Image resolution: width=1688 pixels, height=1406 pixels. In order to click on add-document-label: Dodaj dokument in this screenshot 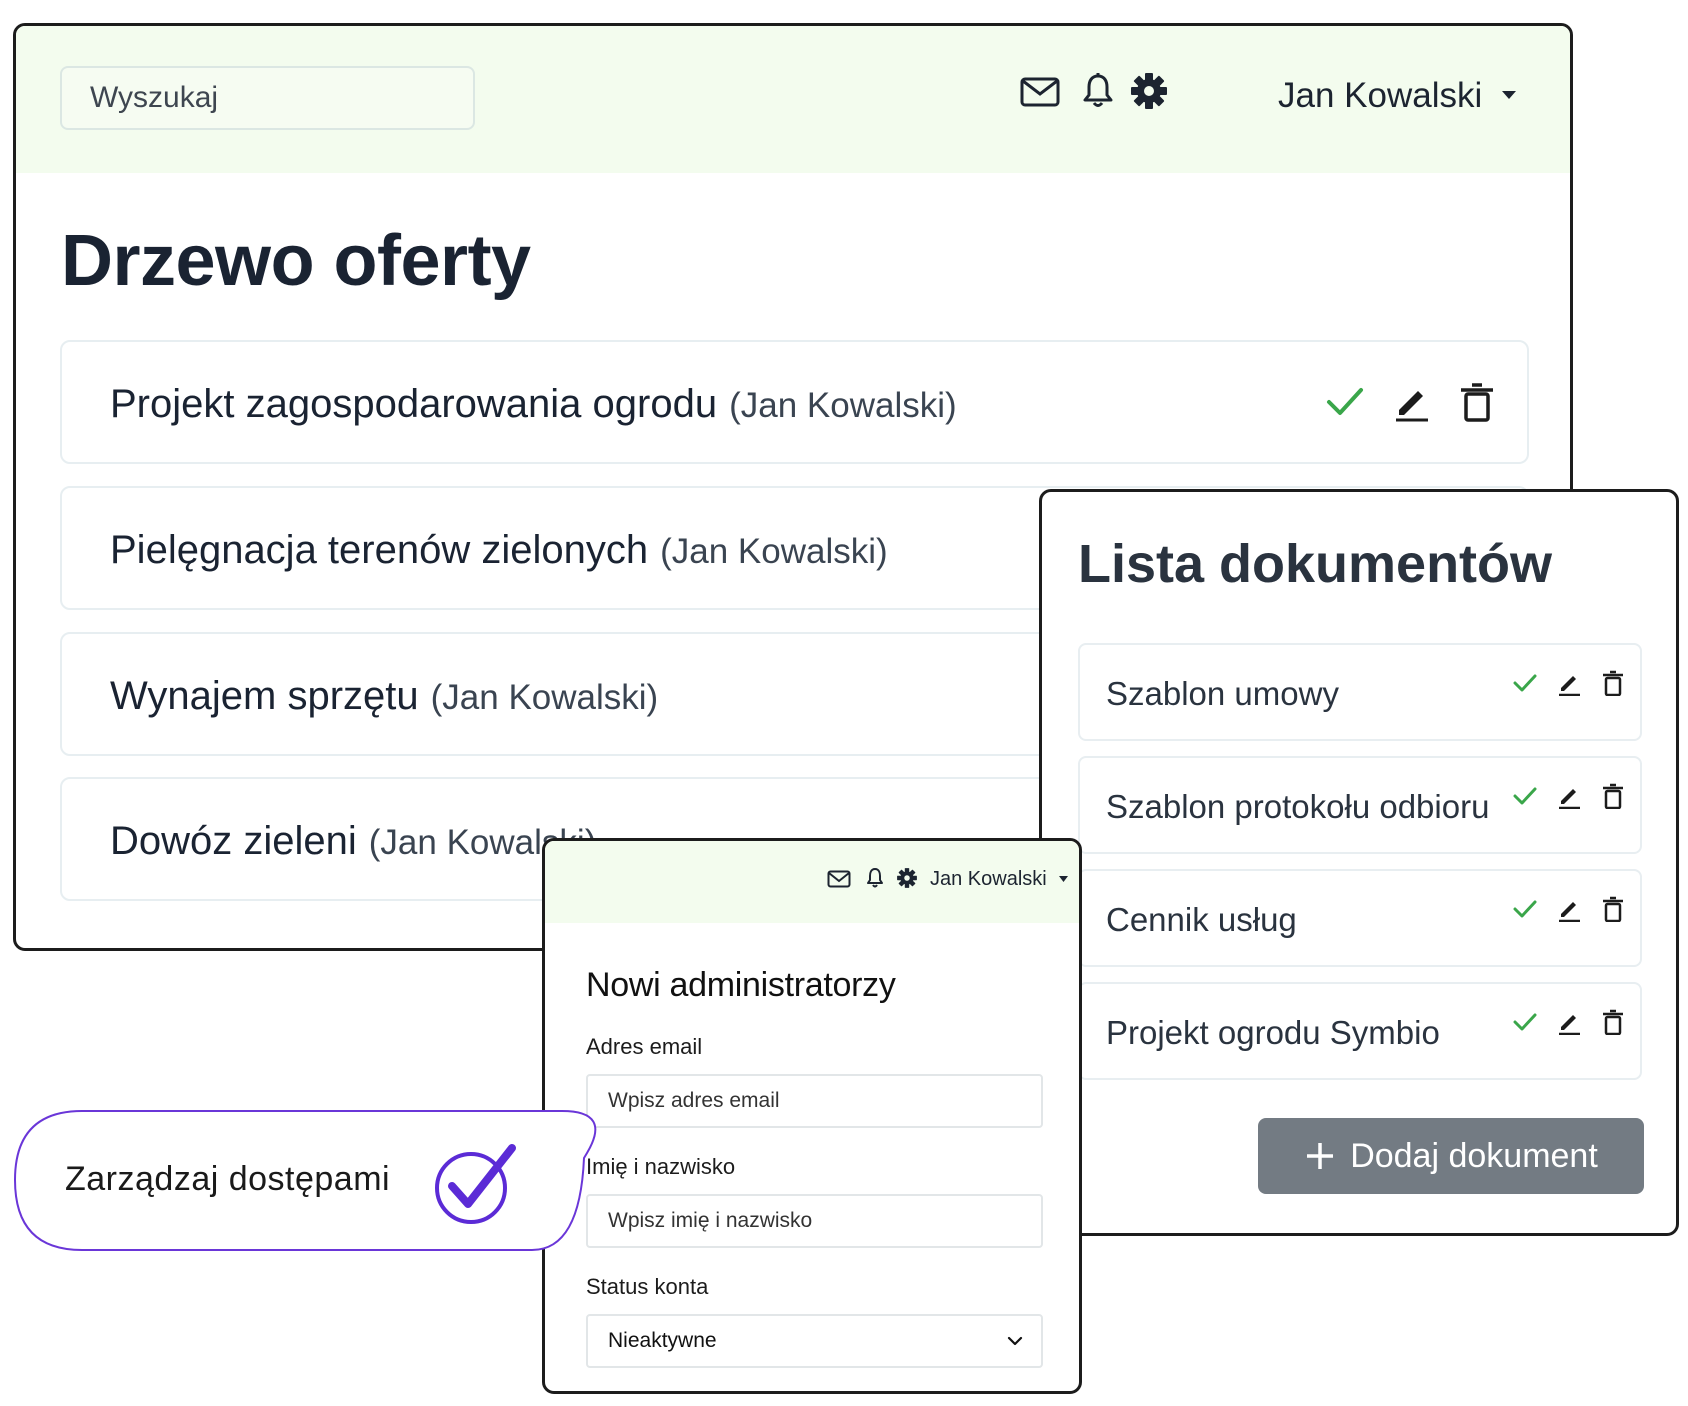, I will do `click(1474, 1155)`.